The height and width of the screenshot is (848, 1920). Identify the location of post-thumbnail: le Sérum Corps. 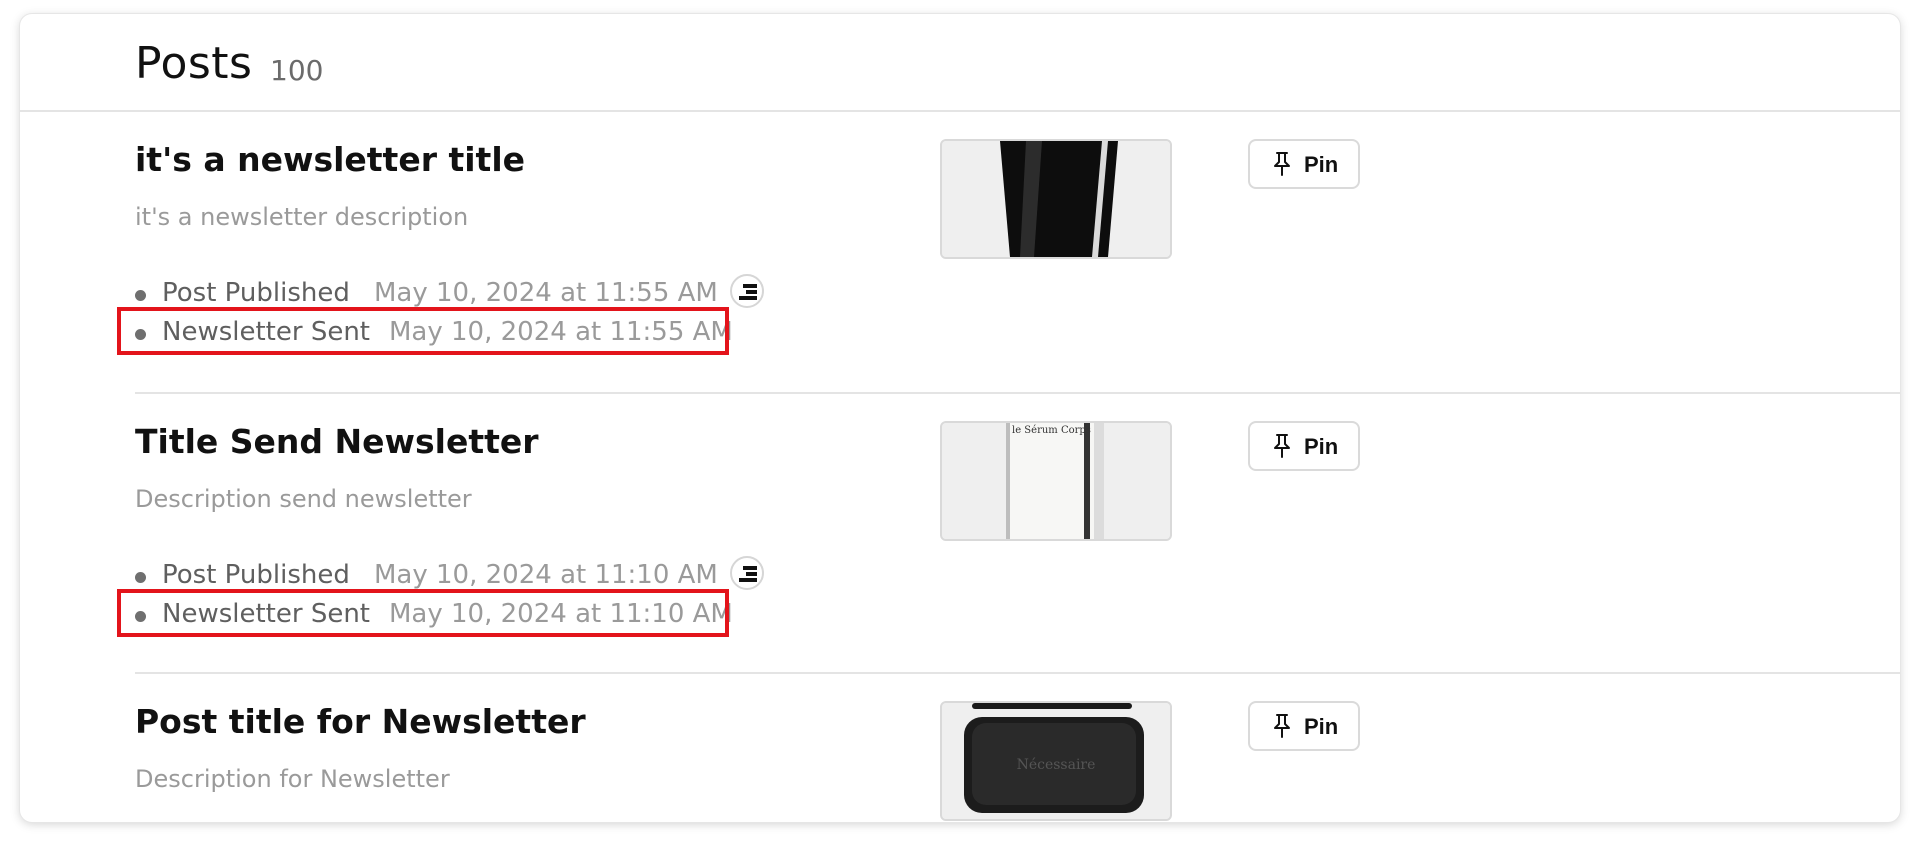
(1056, 481).